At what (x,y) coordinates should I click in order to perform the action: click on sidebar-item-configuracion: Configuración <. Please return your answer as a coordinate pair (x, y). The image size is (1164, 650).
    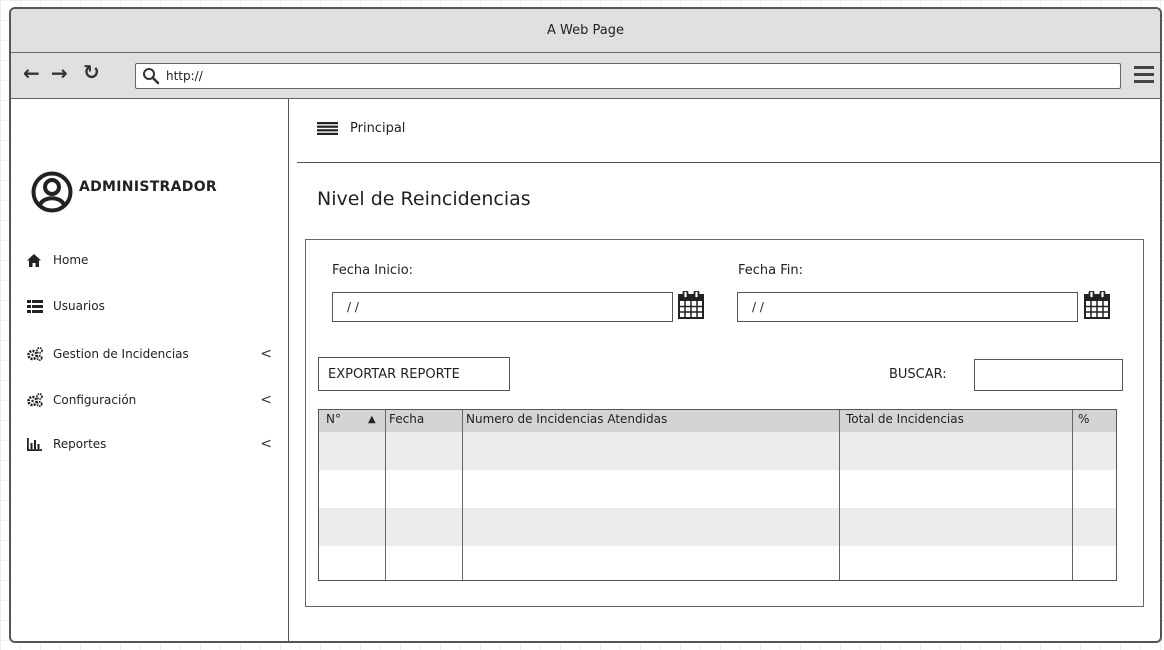
    Looking at the image, I should click on (149, 400).